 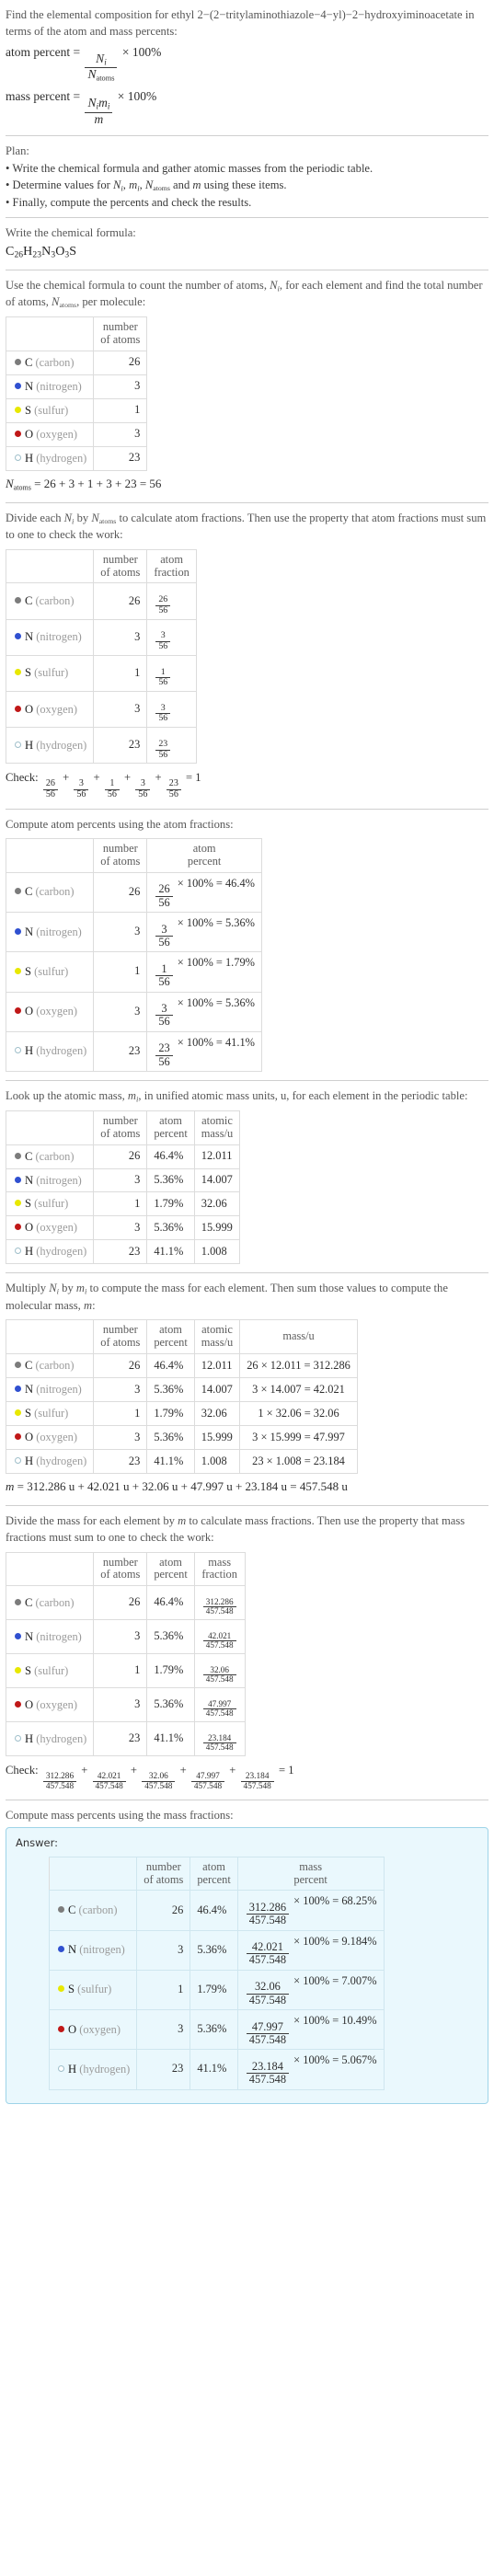 What do you see at coordinates (267, 1987) in the screenshot?
I see `fraction-numerator: 32.06` at bounding box center [267, 1987].